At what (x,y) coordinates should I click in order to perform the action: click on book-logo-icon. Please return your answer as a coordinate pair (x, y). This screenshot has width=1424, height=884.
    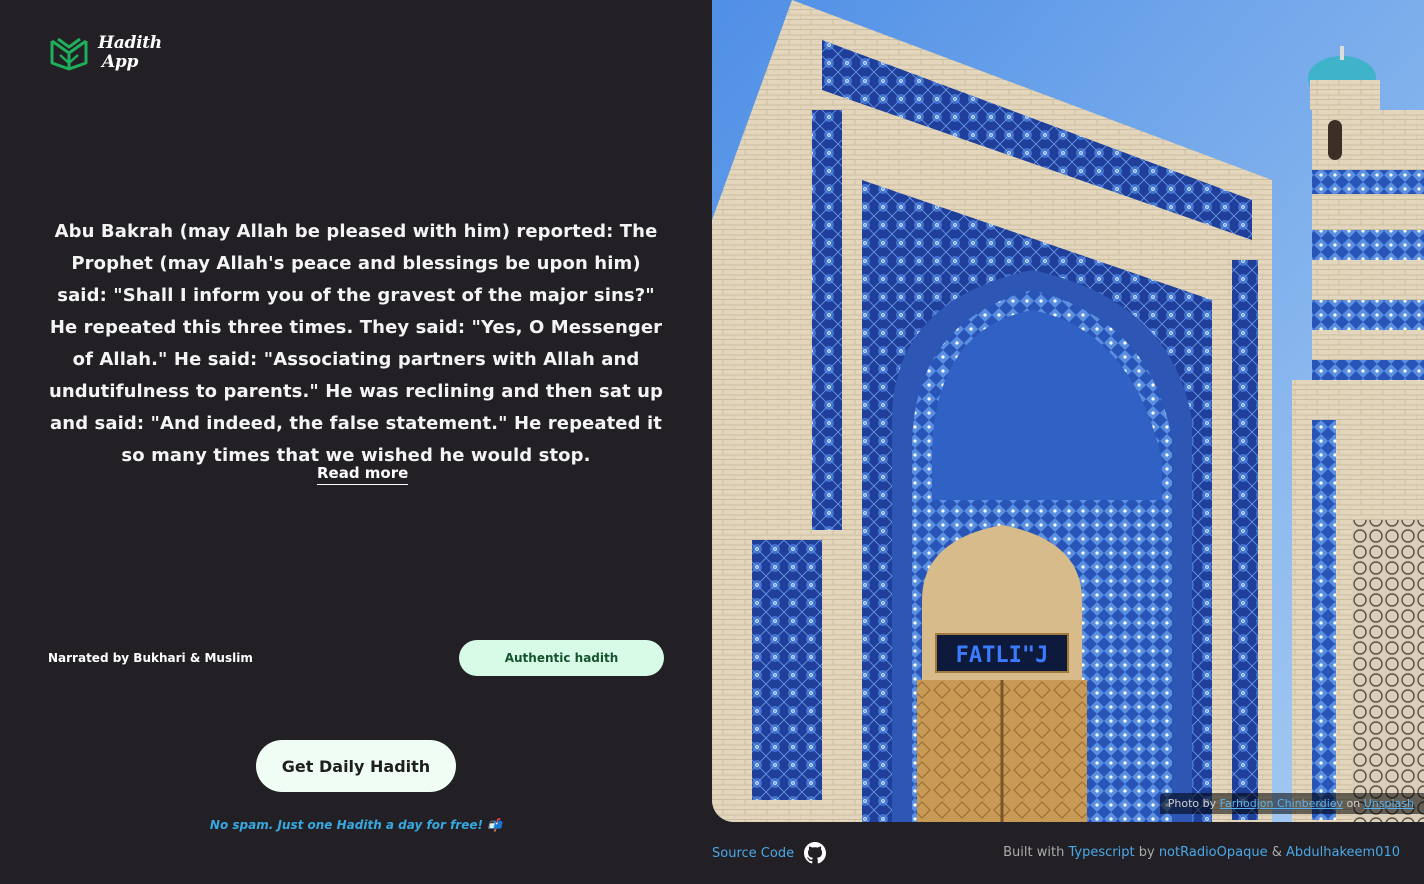
    Looking at the image, I should click on (69, 54).